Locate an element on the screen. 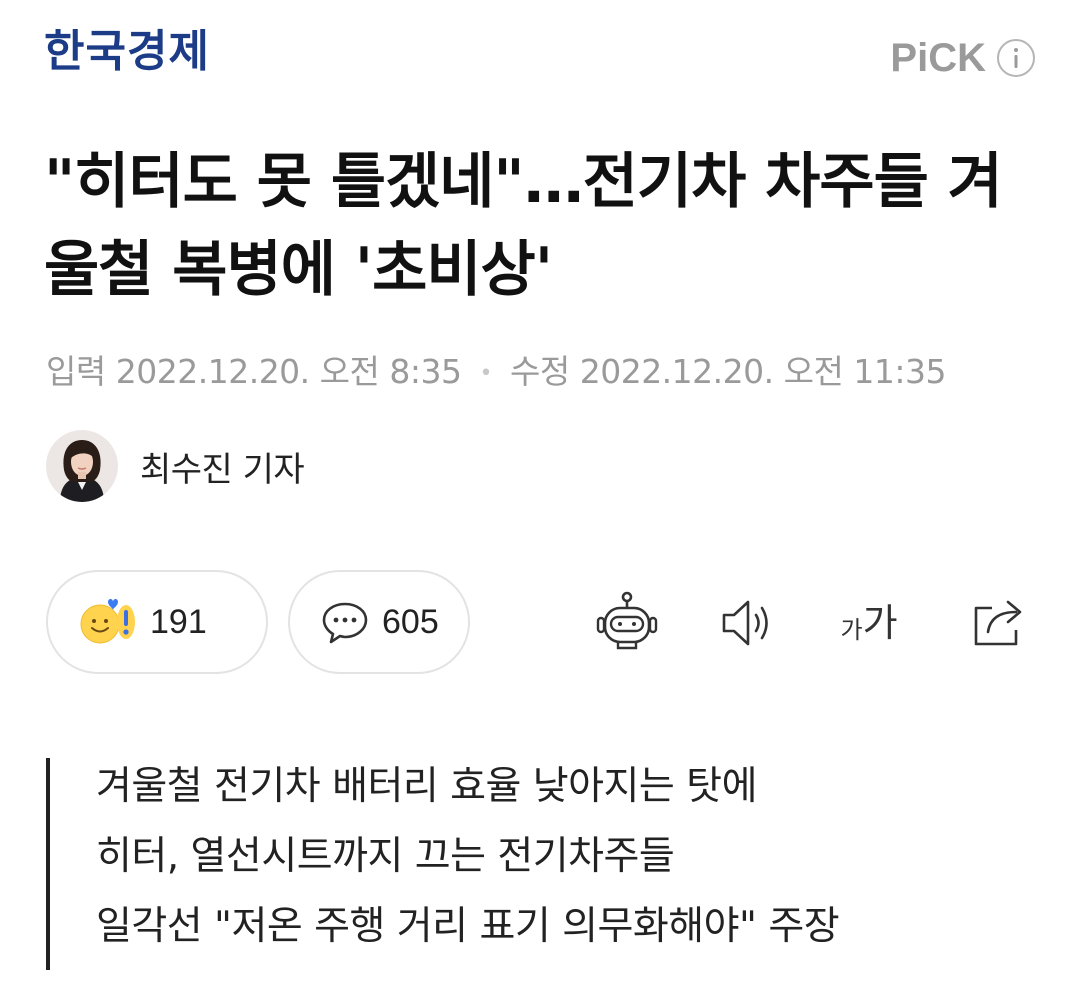 The height and width of the screenshot is (1002, 1080). author-block: 최수진 기자 is located at coordinates (175, 466).